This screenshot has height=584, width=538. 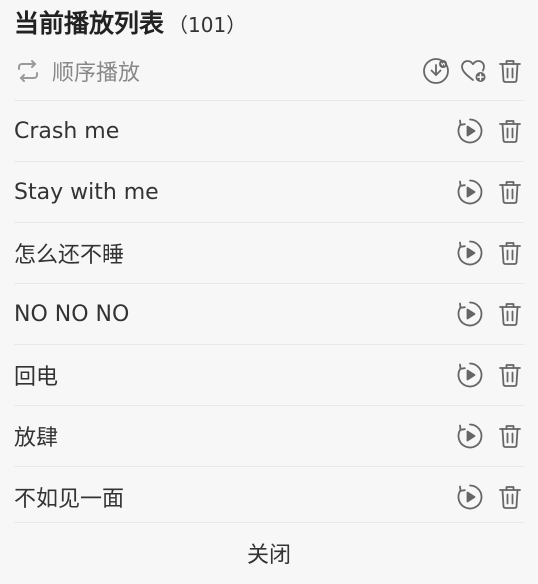 I want to click on page-title: 当前播放列表, so click(x=89, y=23).